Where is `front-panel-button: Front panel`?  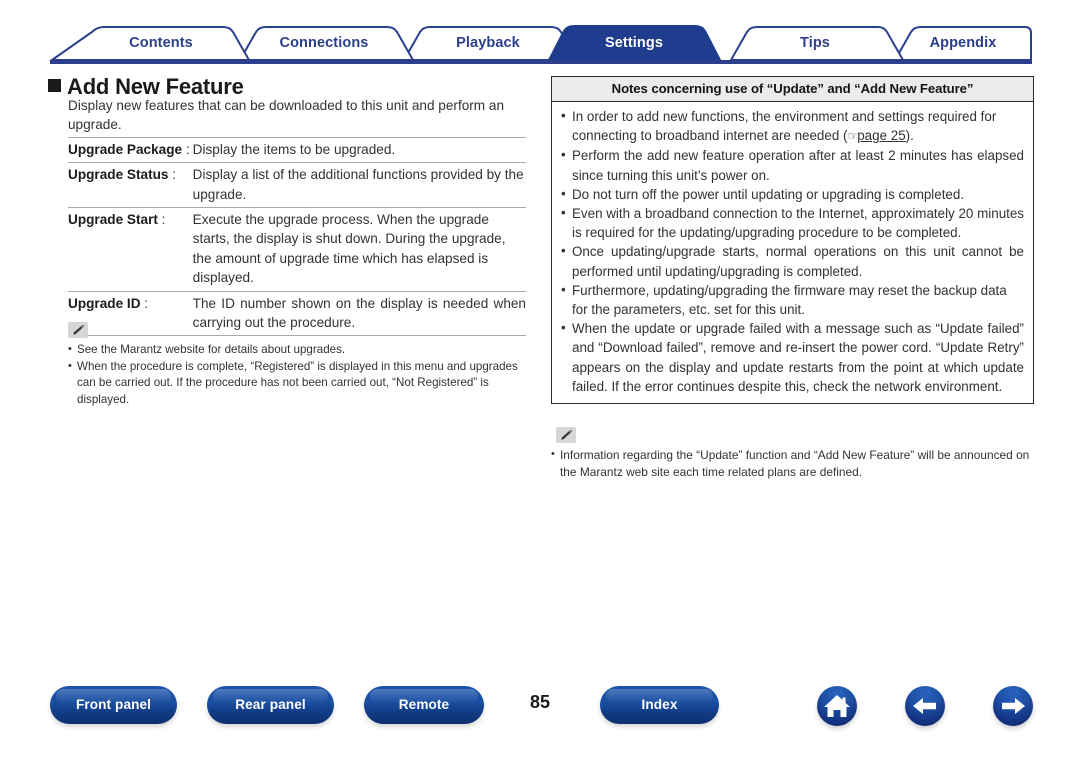
front-panel-button: Front panel is located at coordinates (113, 705).